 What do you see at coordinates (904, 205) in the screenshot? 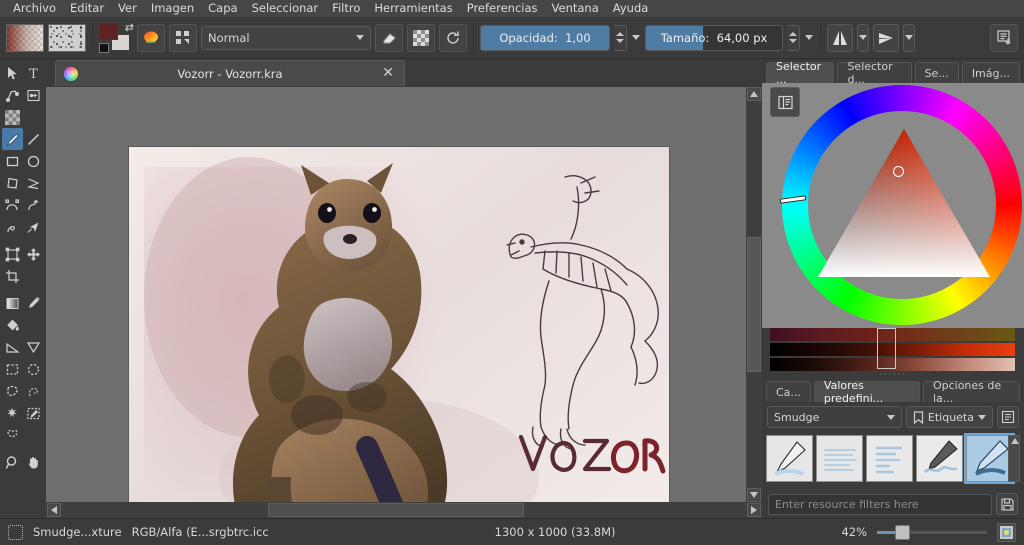
I see `saturation-value-triangle` at bounding box center [904, 205].